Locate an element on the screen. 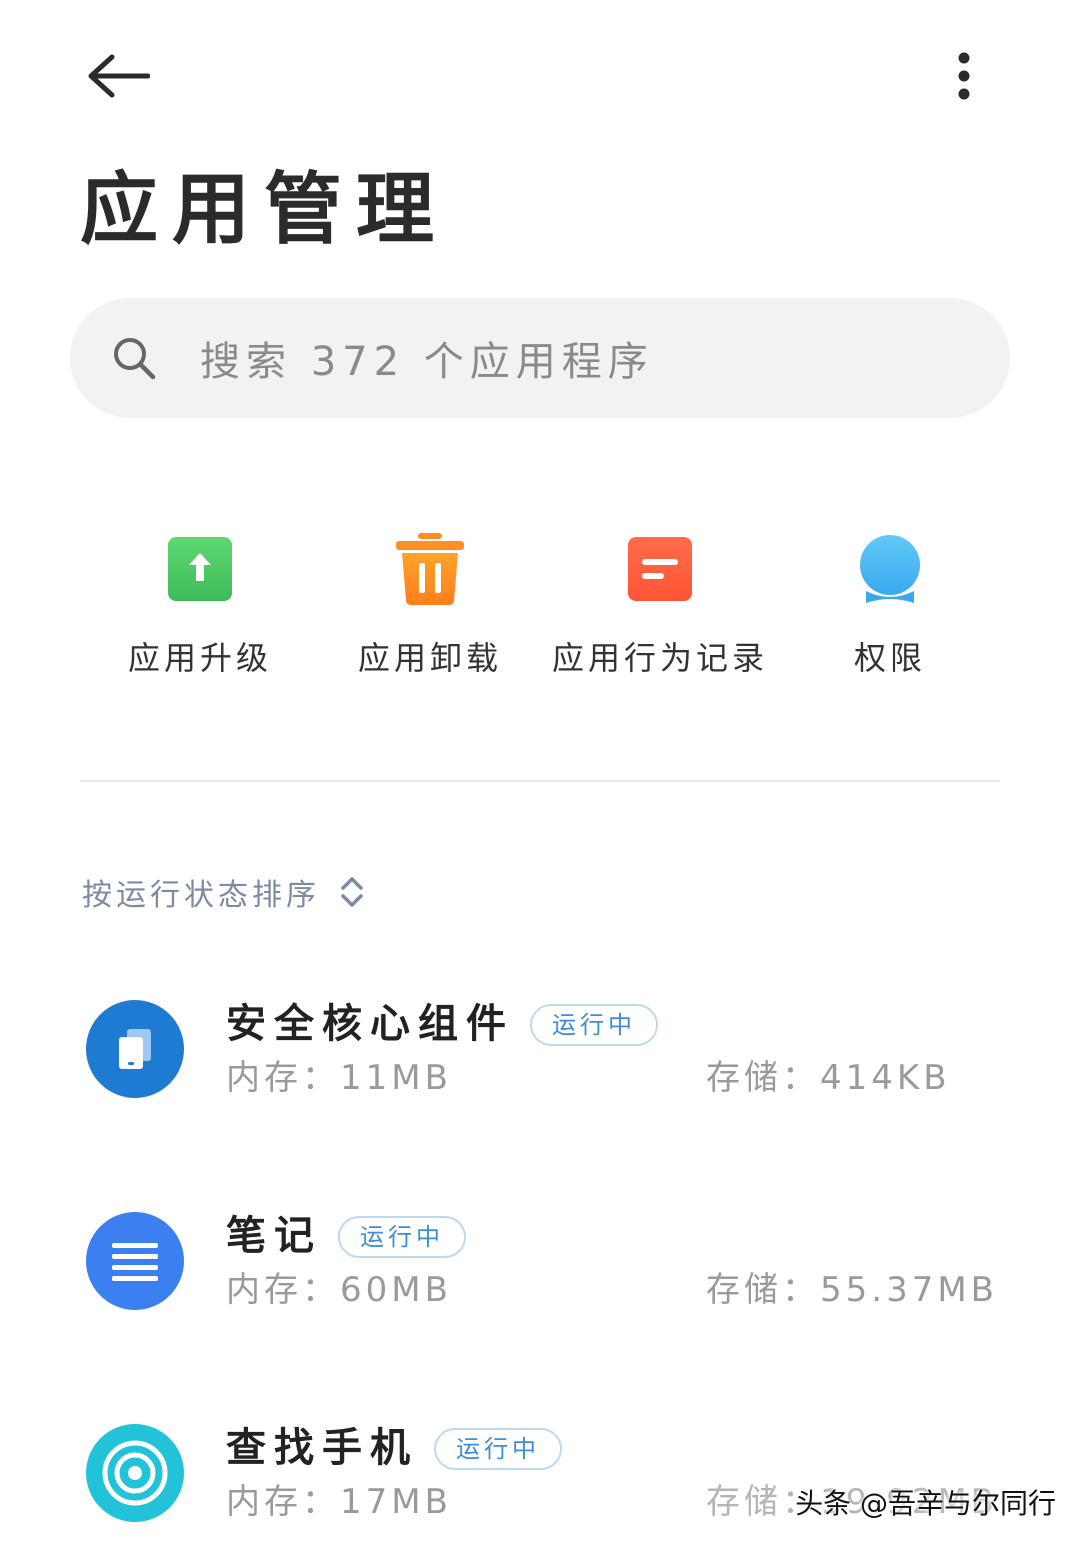 This screenshot has width=1080, height=1544. memory-usage: 内存：11MB is located at coordinates (339, 1078).